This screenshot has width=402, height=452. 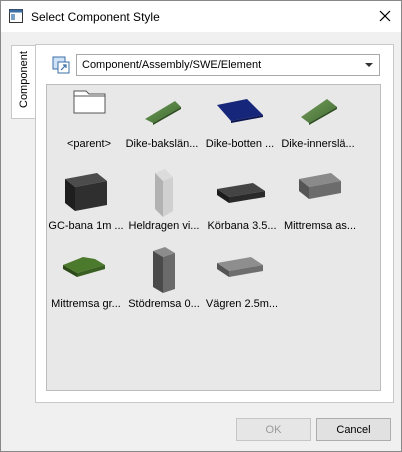 I want to click on gray-pillar-icon, so click(x=164, y=270).